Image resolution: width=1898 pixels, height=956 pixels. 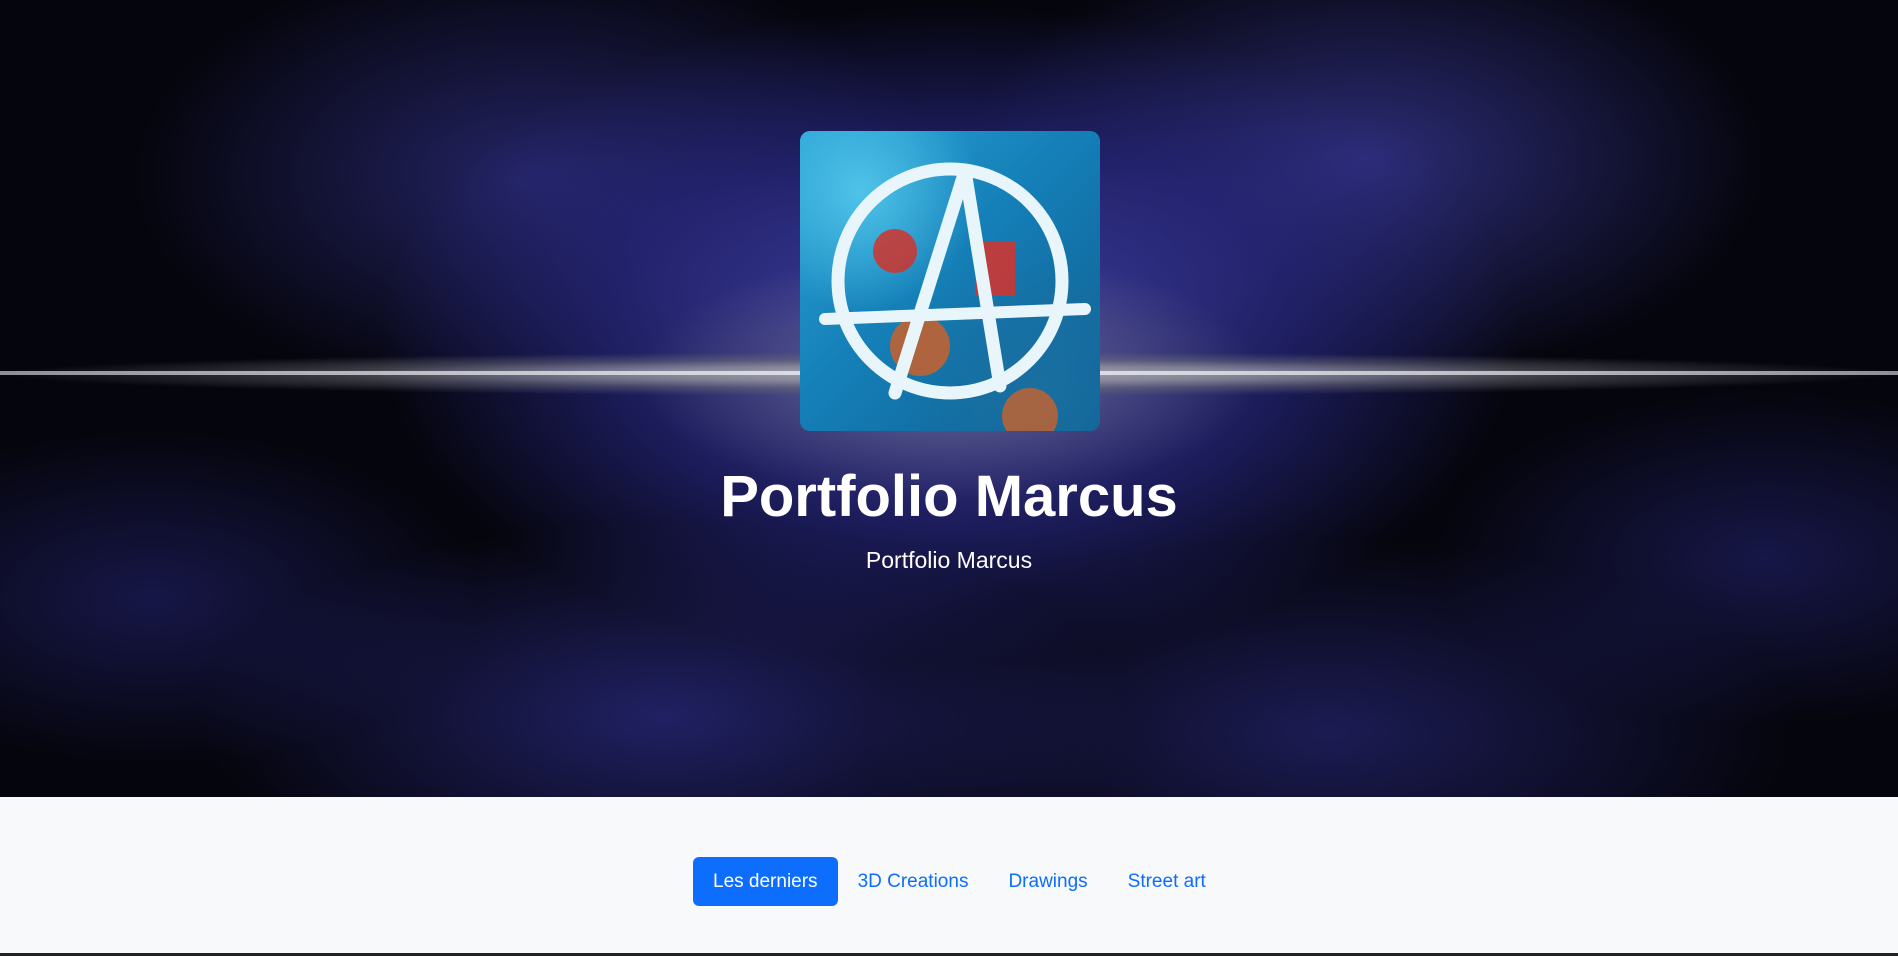 What do you see at coordinates (1047, 881) in the screenshot?
I see `tab-drawings: Drawings` at bounding box center [1047, 881].